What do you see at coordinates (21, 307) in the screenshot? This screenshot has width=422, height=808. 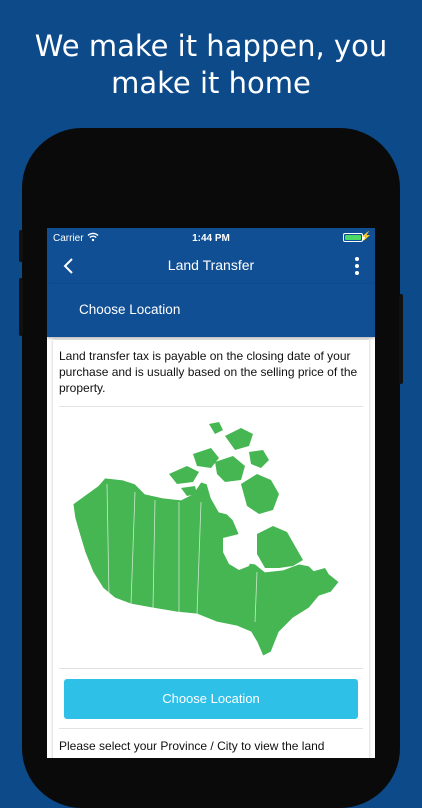 I see `volume-button` at bounding box center [21, 307].